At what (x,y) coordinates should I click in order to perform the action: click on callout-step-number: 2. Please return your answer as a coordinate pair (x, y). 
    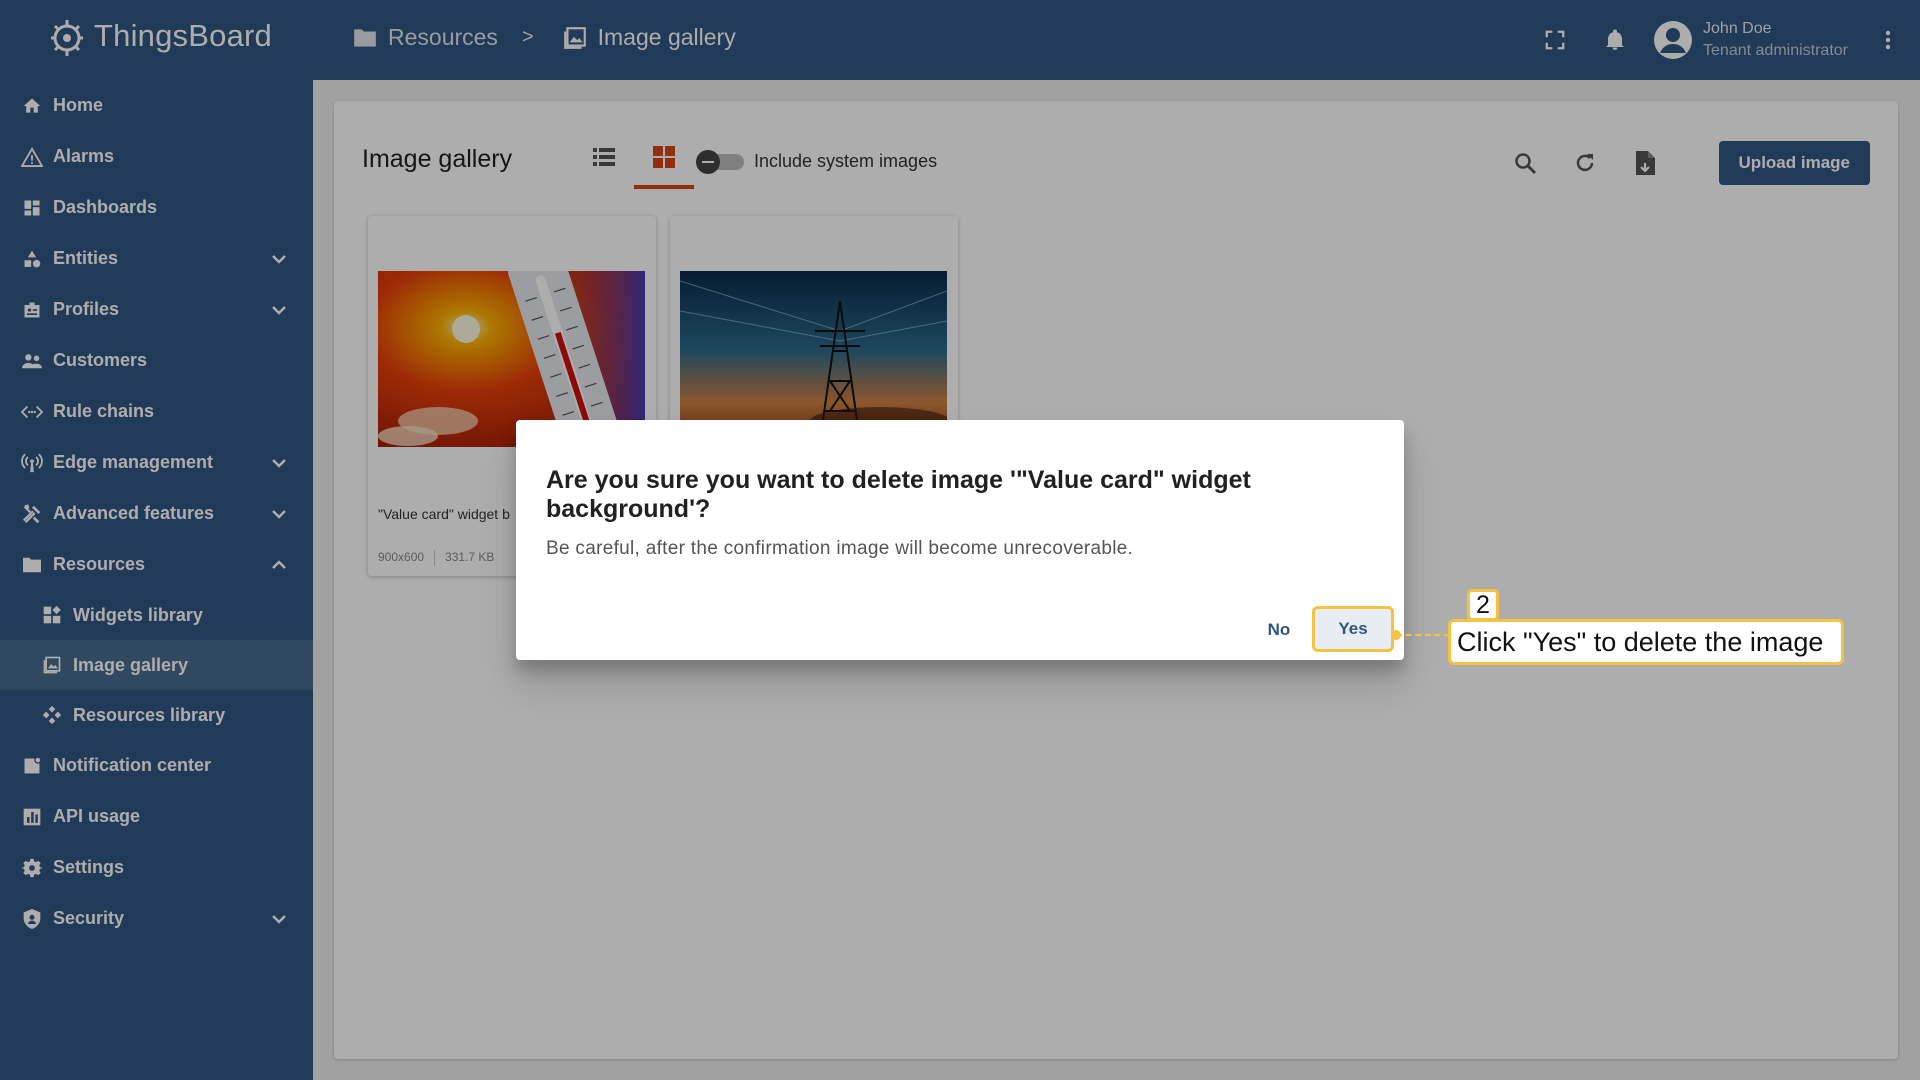
    Looking at the image, I should click on (1483, 605).